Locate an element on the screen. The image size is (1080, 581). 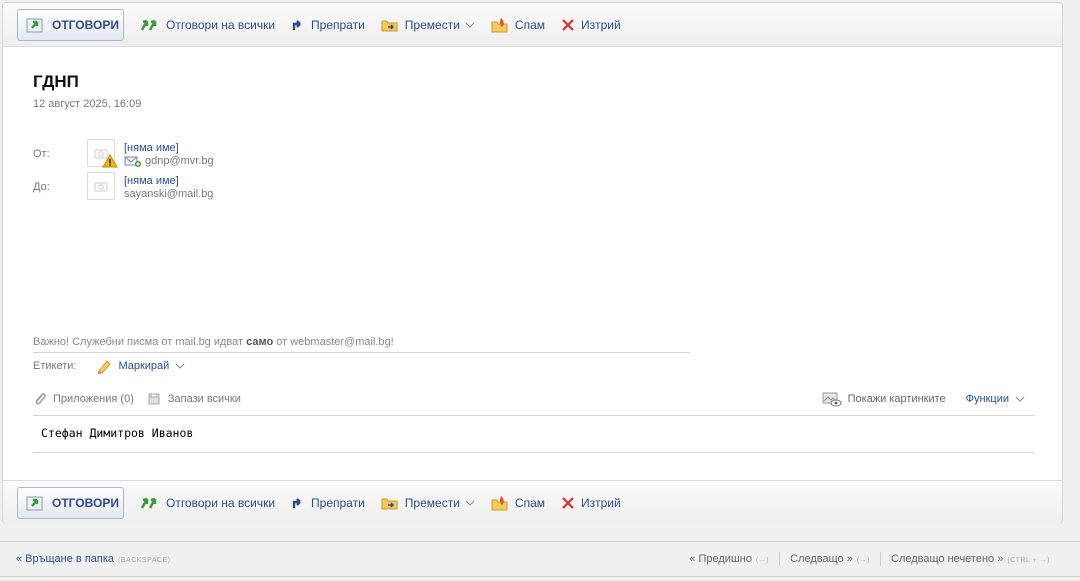
next-hint: (→) is located at coordinates (863, 560).